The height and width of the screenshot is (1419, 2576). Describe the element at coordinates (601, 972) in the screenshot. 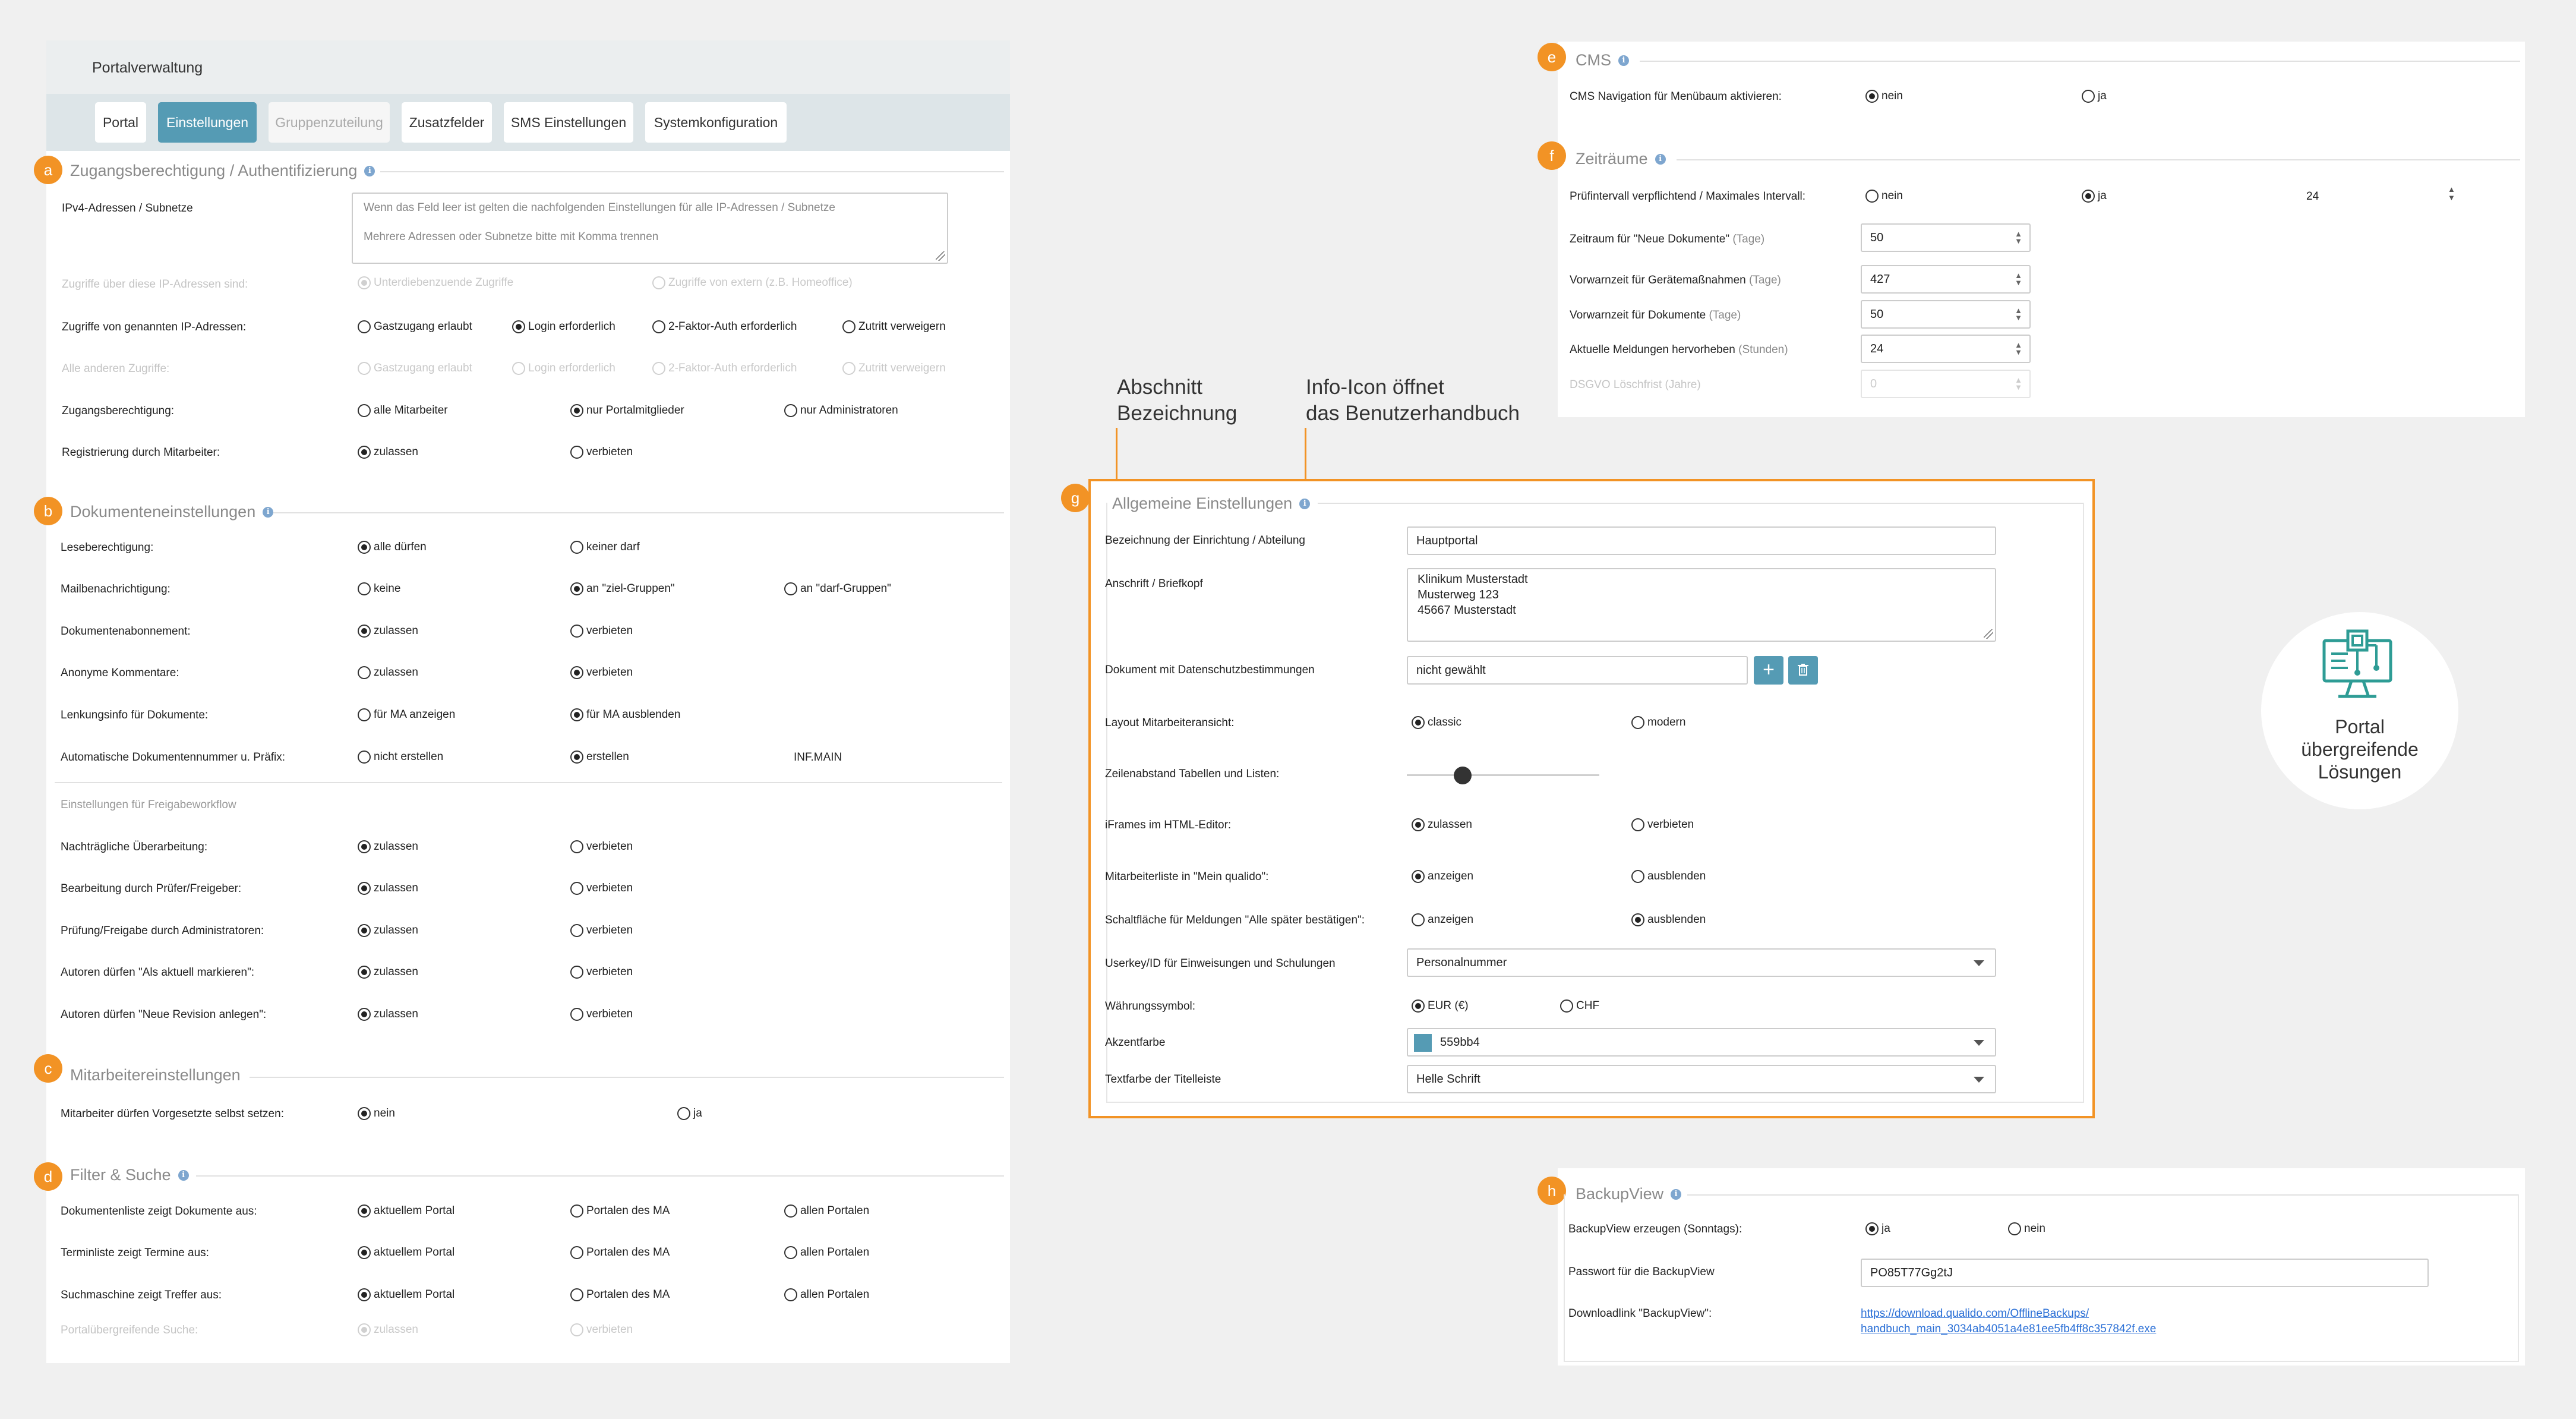

I see `b-r10-opt2: verbieten` at that location.